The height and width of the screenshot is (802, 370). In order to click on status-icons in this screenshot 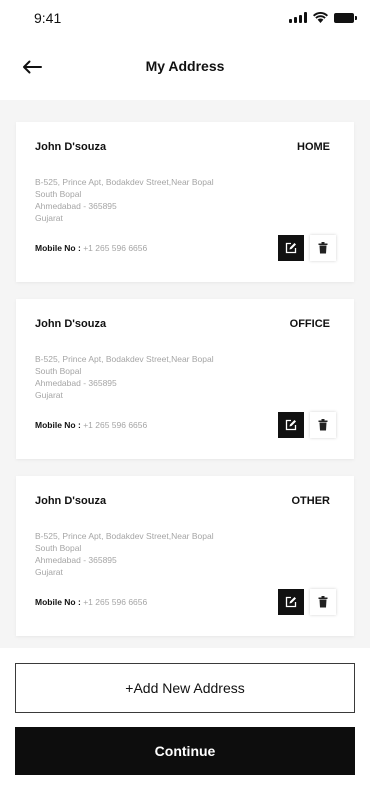, I will do `click(323, 17)`.